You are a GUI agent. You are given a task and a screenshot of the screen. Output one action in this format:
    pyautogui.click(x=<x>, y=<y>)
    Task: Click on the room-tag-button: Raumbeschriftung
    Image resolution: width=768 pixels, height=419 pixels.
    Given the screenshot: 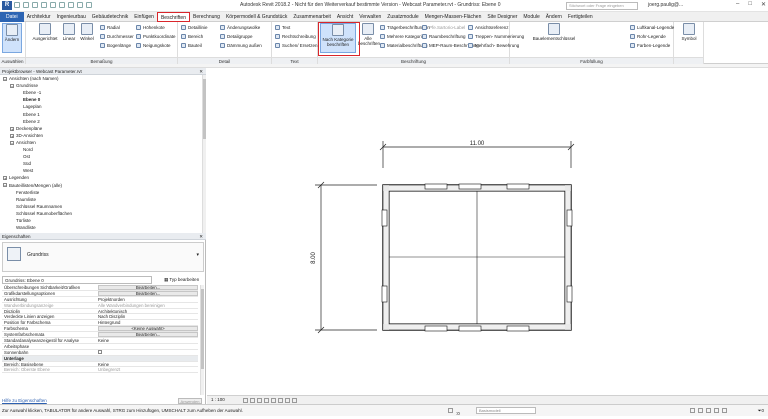 What is the action you would take?
    pyautogui.click(x=444, y=36)
    